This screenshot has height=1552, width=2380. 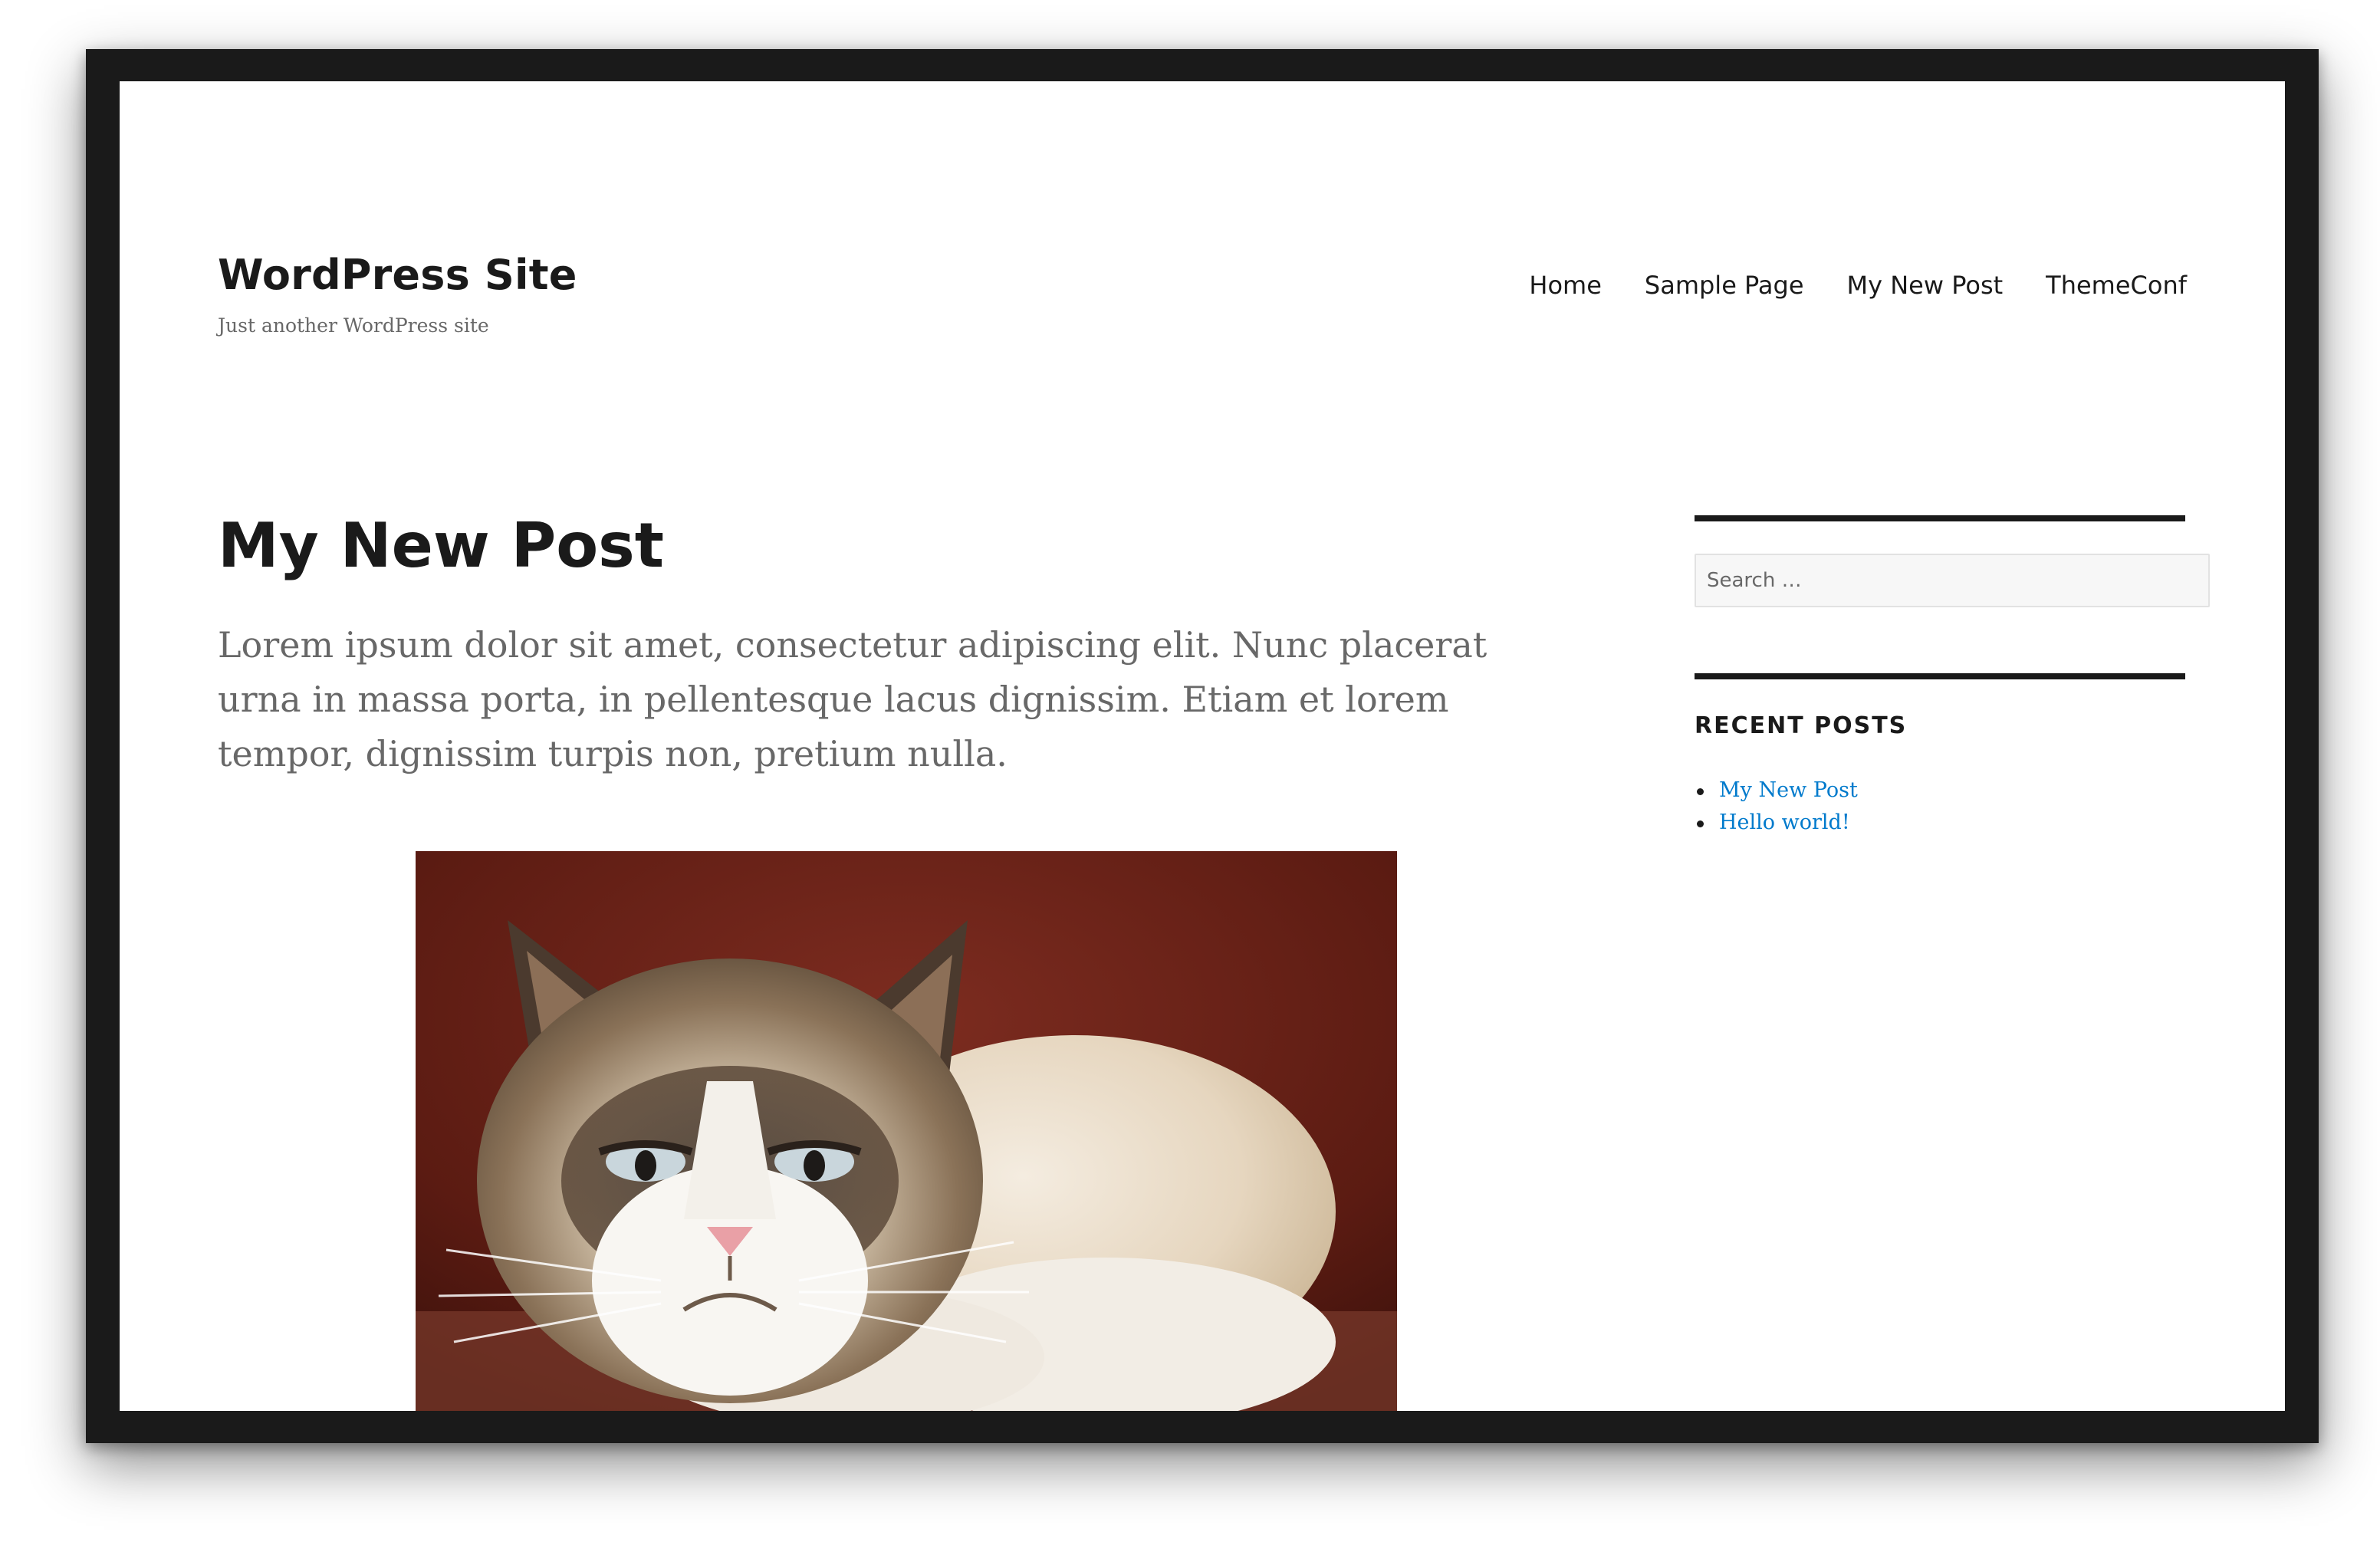 I want to click on nav-item-sample-page: Sample Page, so click(x=1725, y=285).